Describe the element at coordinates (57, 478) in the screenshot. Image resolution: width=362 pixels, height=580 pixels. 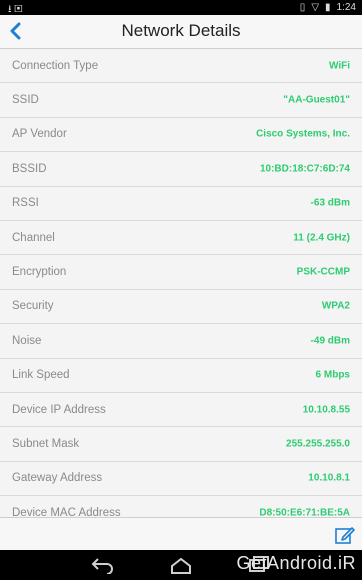
I see `row-label: Gateway Address` at that location.